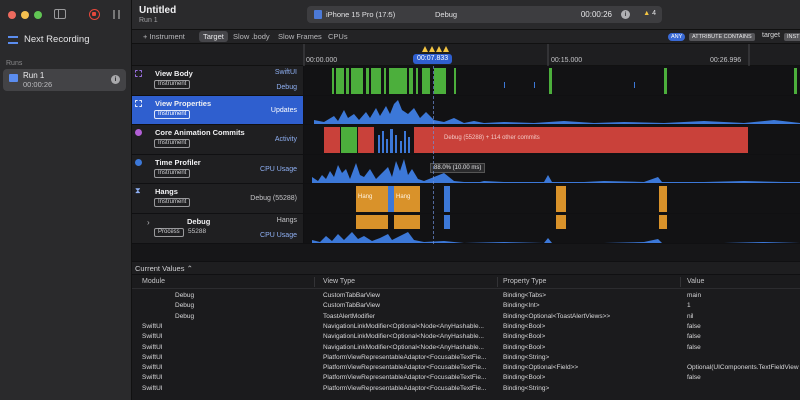 This screenshot has width=800, height=400. What do you see at coordinates (148, 20) in the screenshot?
I see `document-subtitle: Run 1` at bounding box center [148, 20].